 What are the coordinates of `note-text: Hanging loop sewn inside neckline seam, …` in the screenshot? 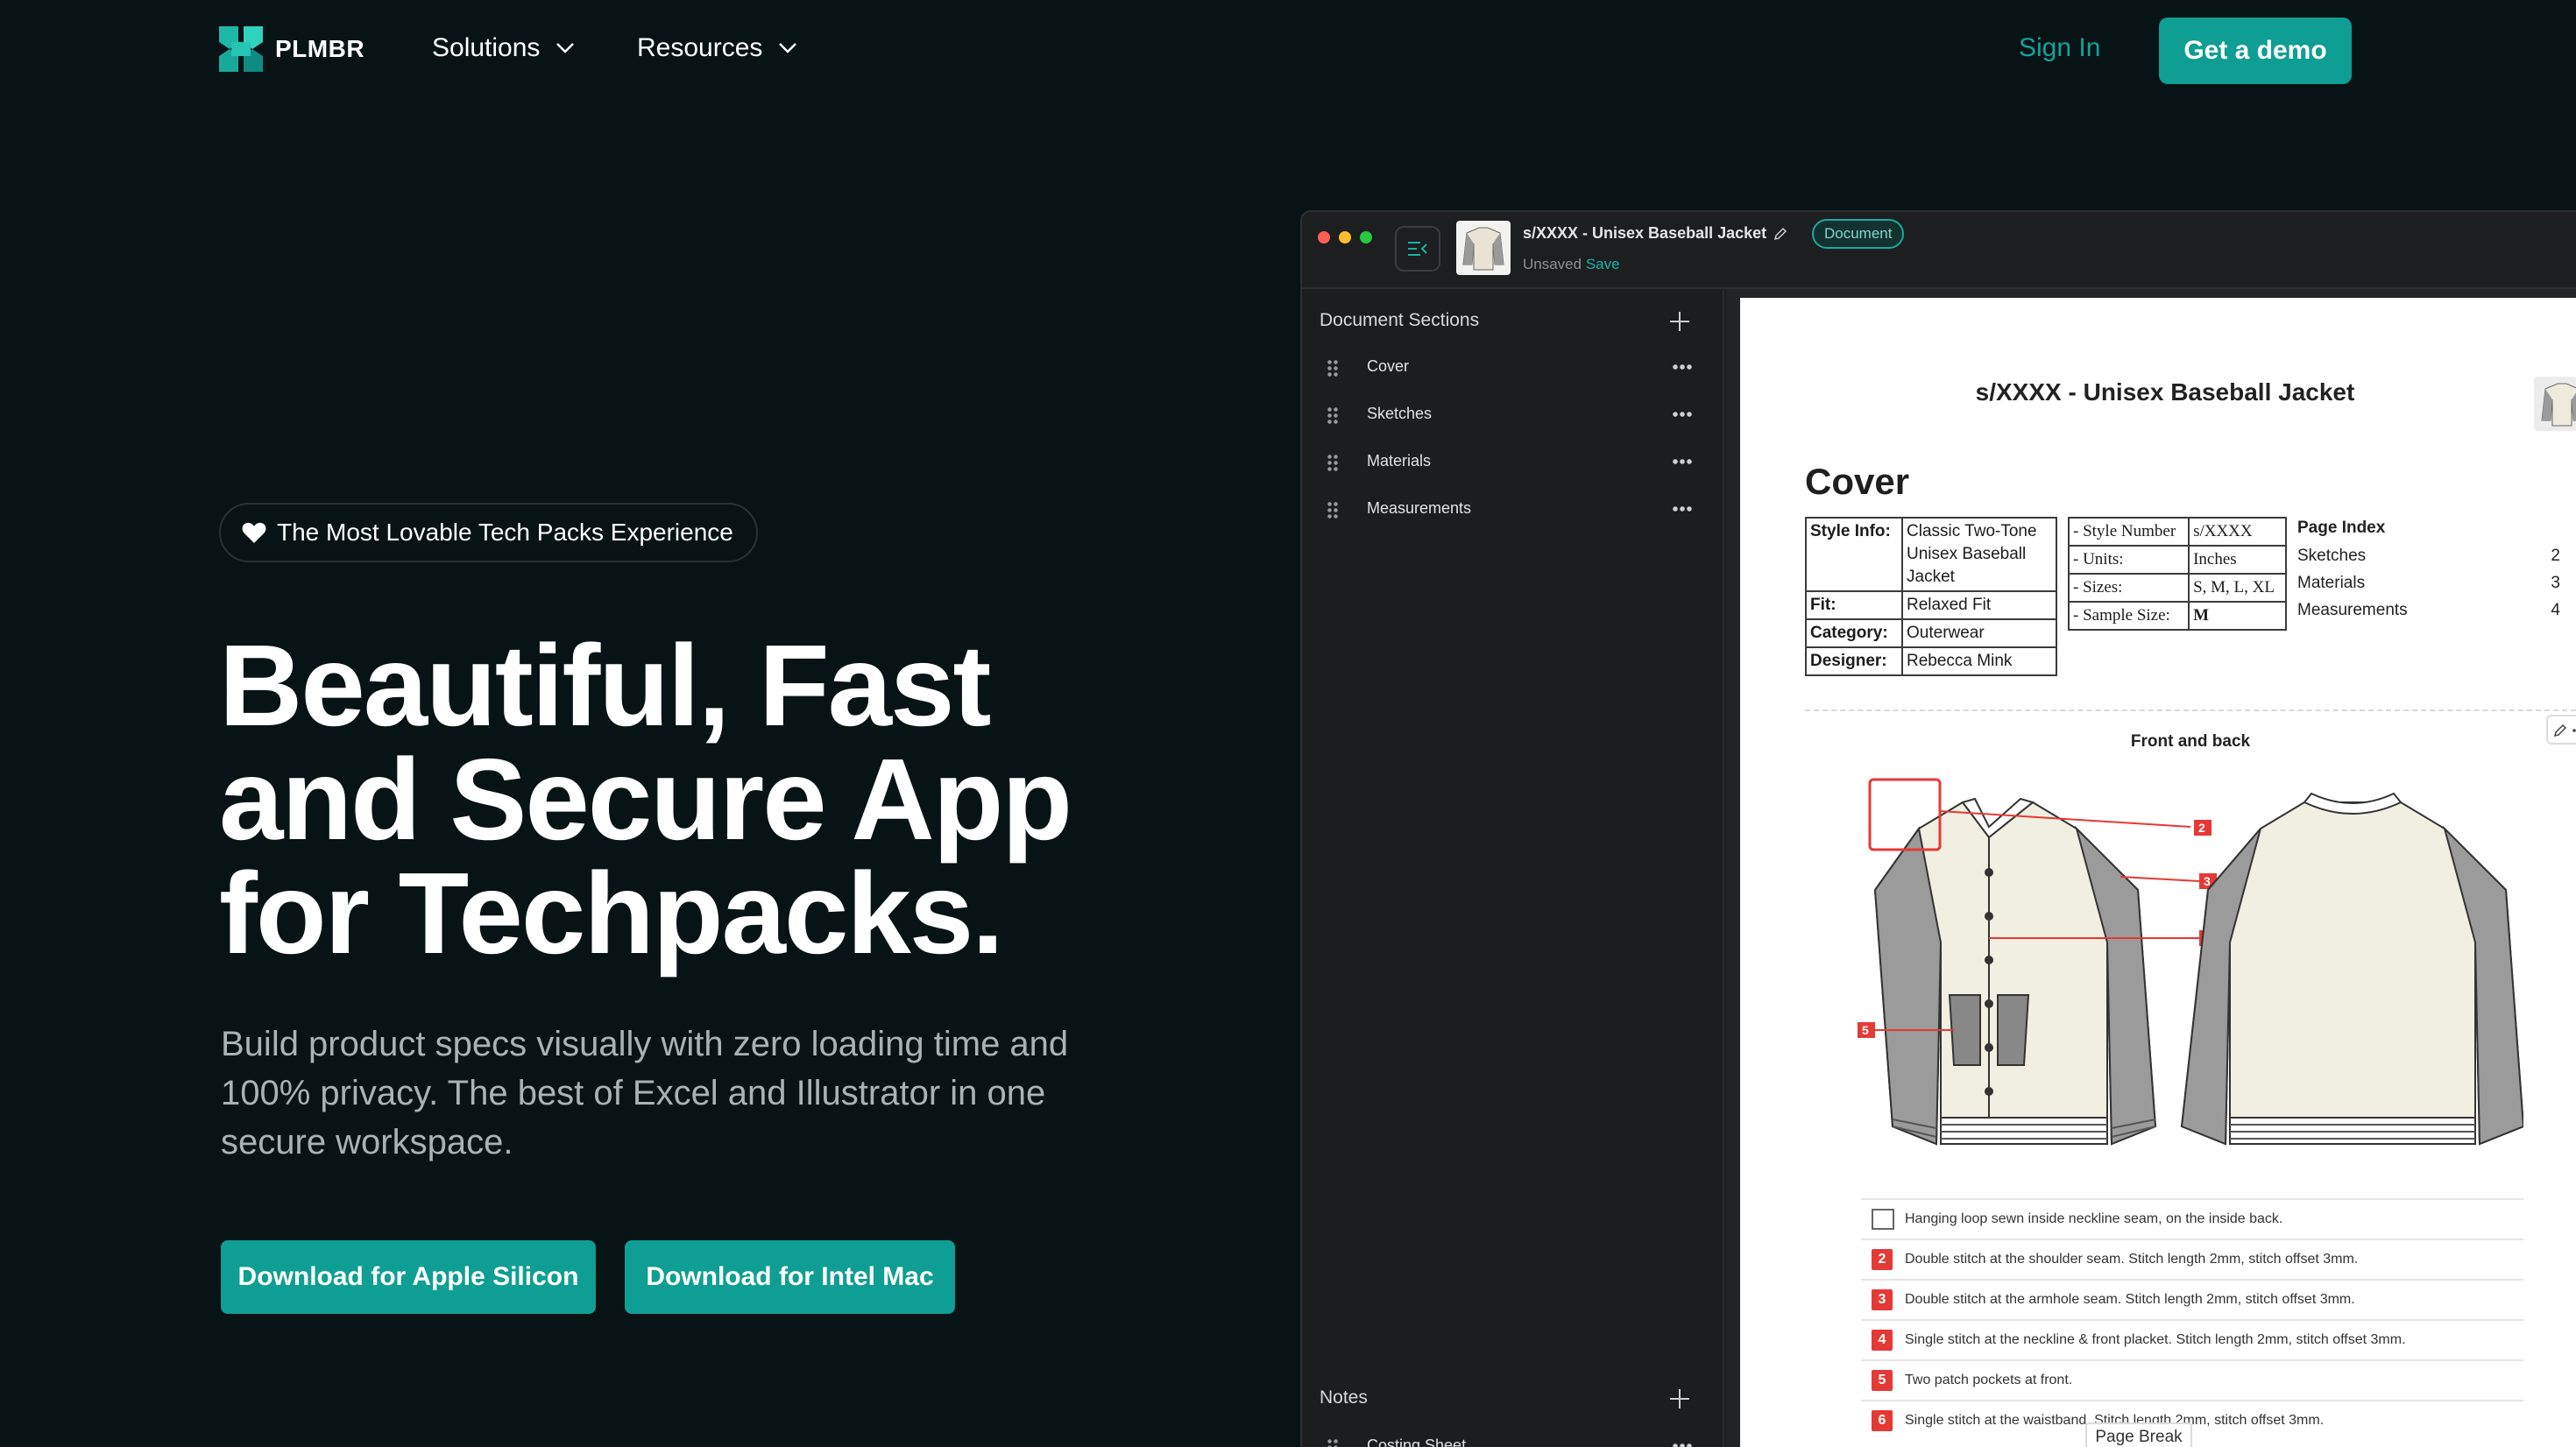 It's located at (2094, 1218).